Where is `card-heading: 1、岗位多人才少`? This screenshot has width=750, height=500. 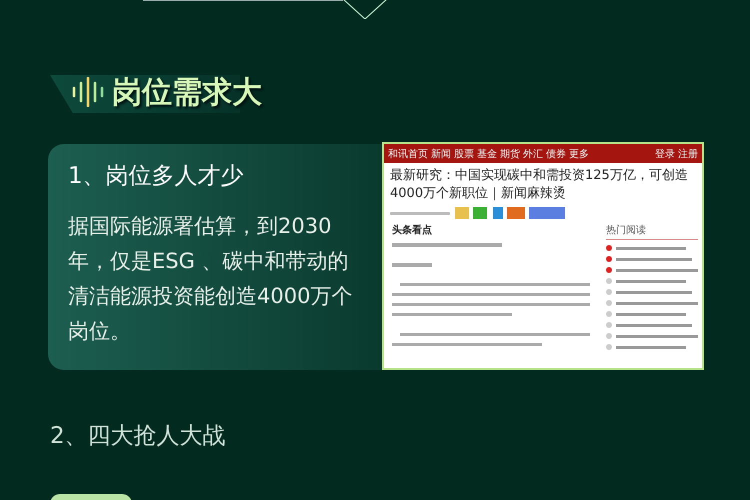
card-heading: 1、岗位多人才少 is located at coordinates (156, 176).